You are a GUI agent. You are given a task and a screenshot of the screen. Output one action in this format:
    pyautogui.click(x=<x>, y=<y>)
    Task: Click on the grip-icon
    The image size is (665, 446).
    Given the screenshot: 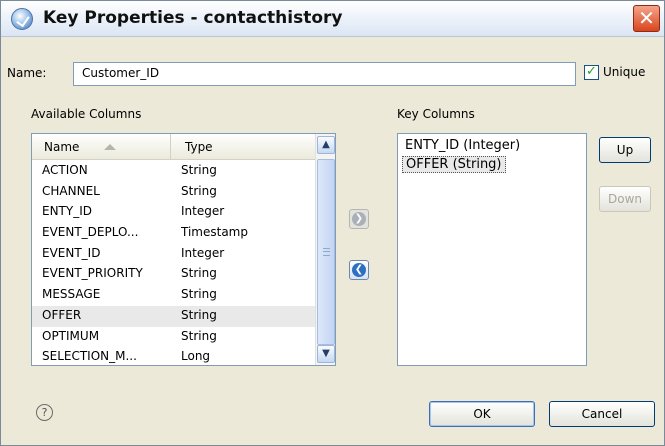 What is the action you would take?
    pyautogui.click(x=326, y=252)
    